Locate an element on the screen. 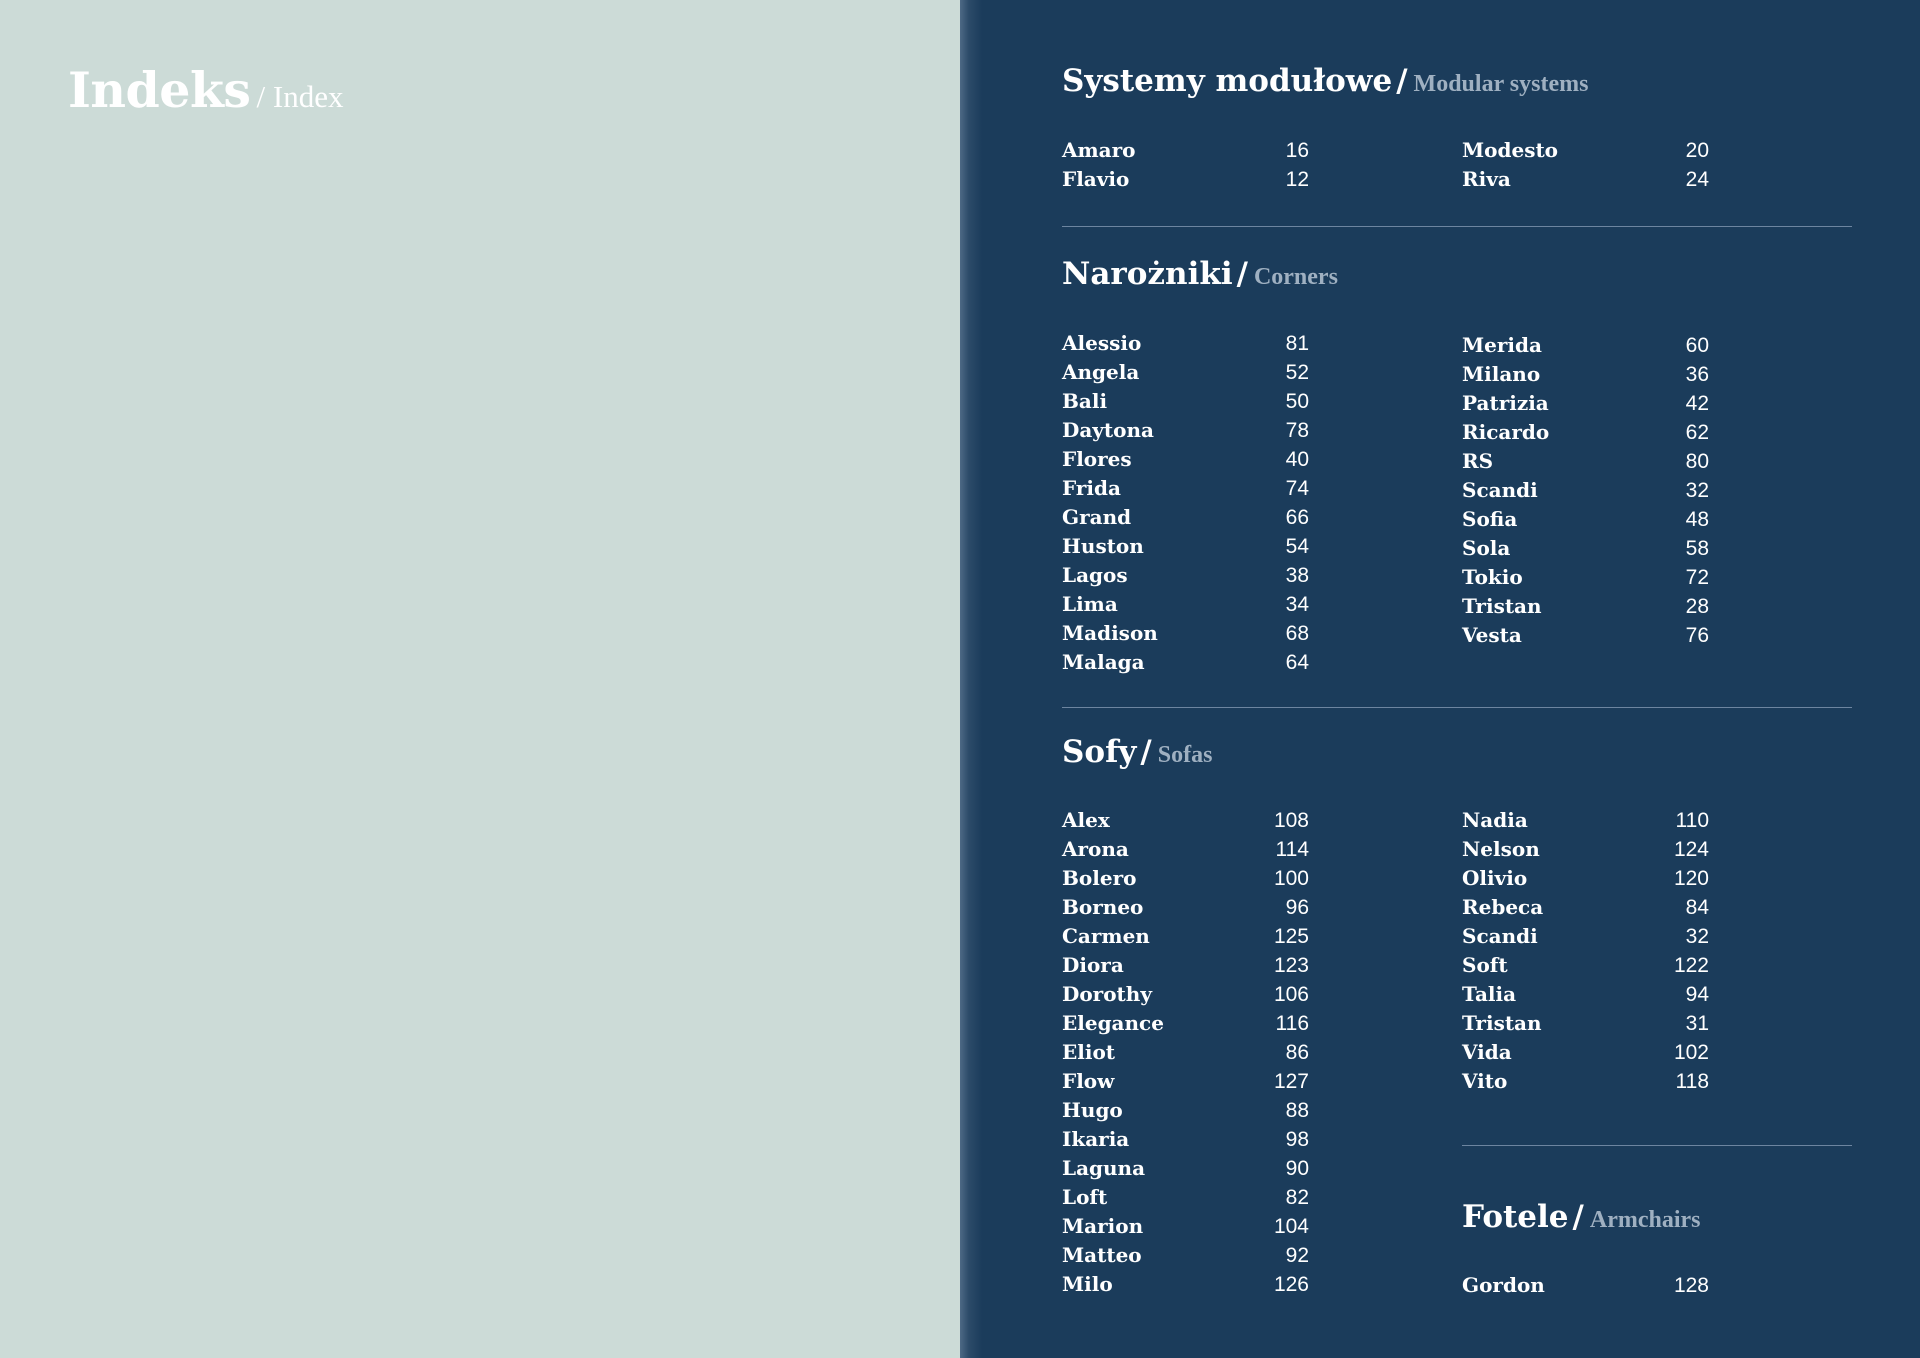 Image resolution: width=1920 pixels, height=1358 pixels. index-entry: Milano 36 is located at coordinates (1585, 374).